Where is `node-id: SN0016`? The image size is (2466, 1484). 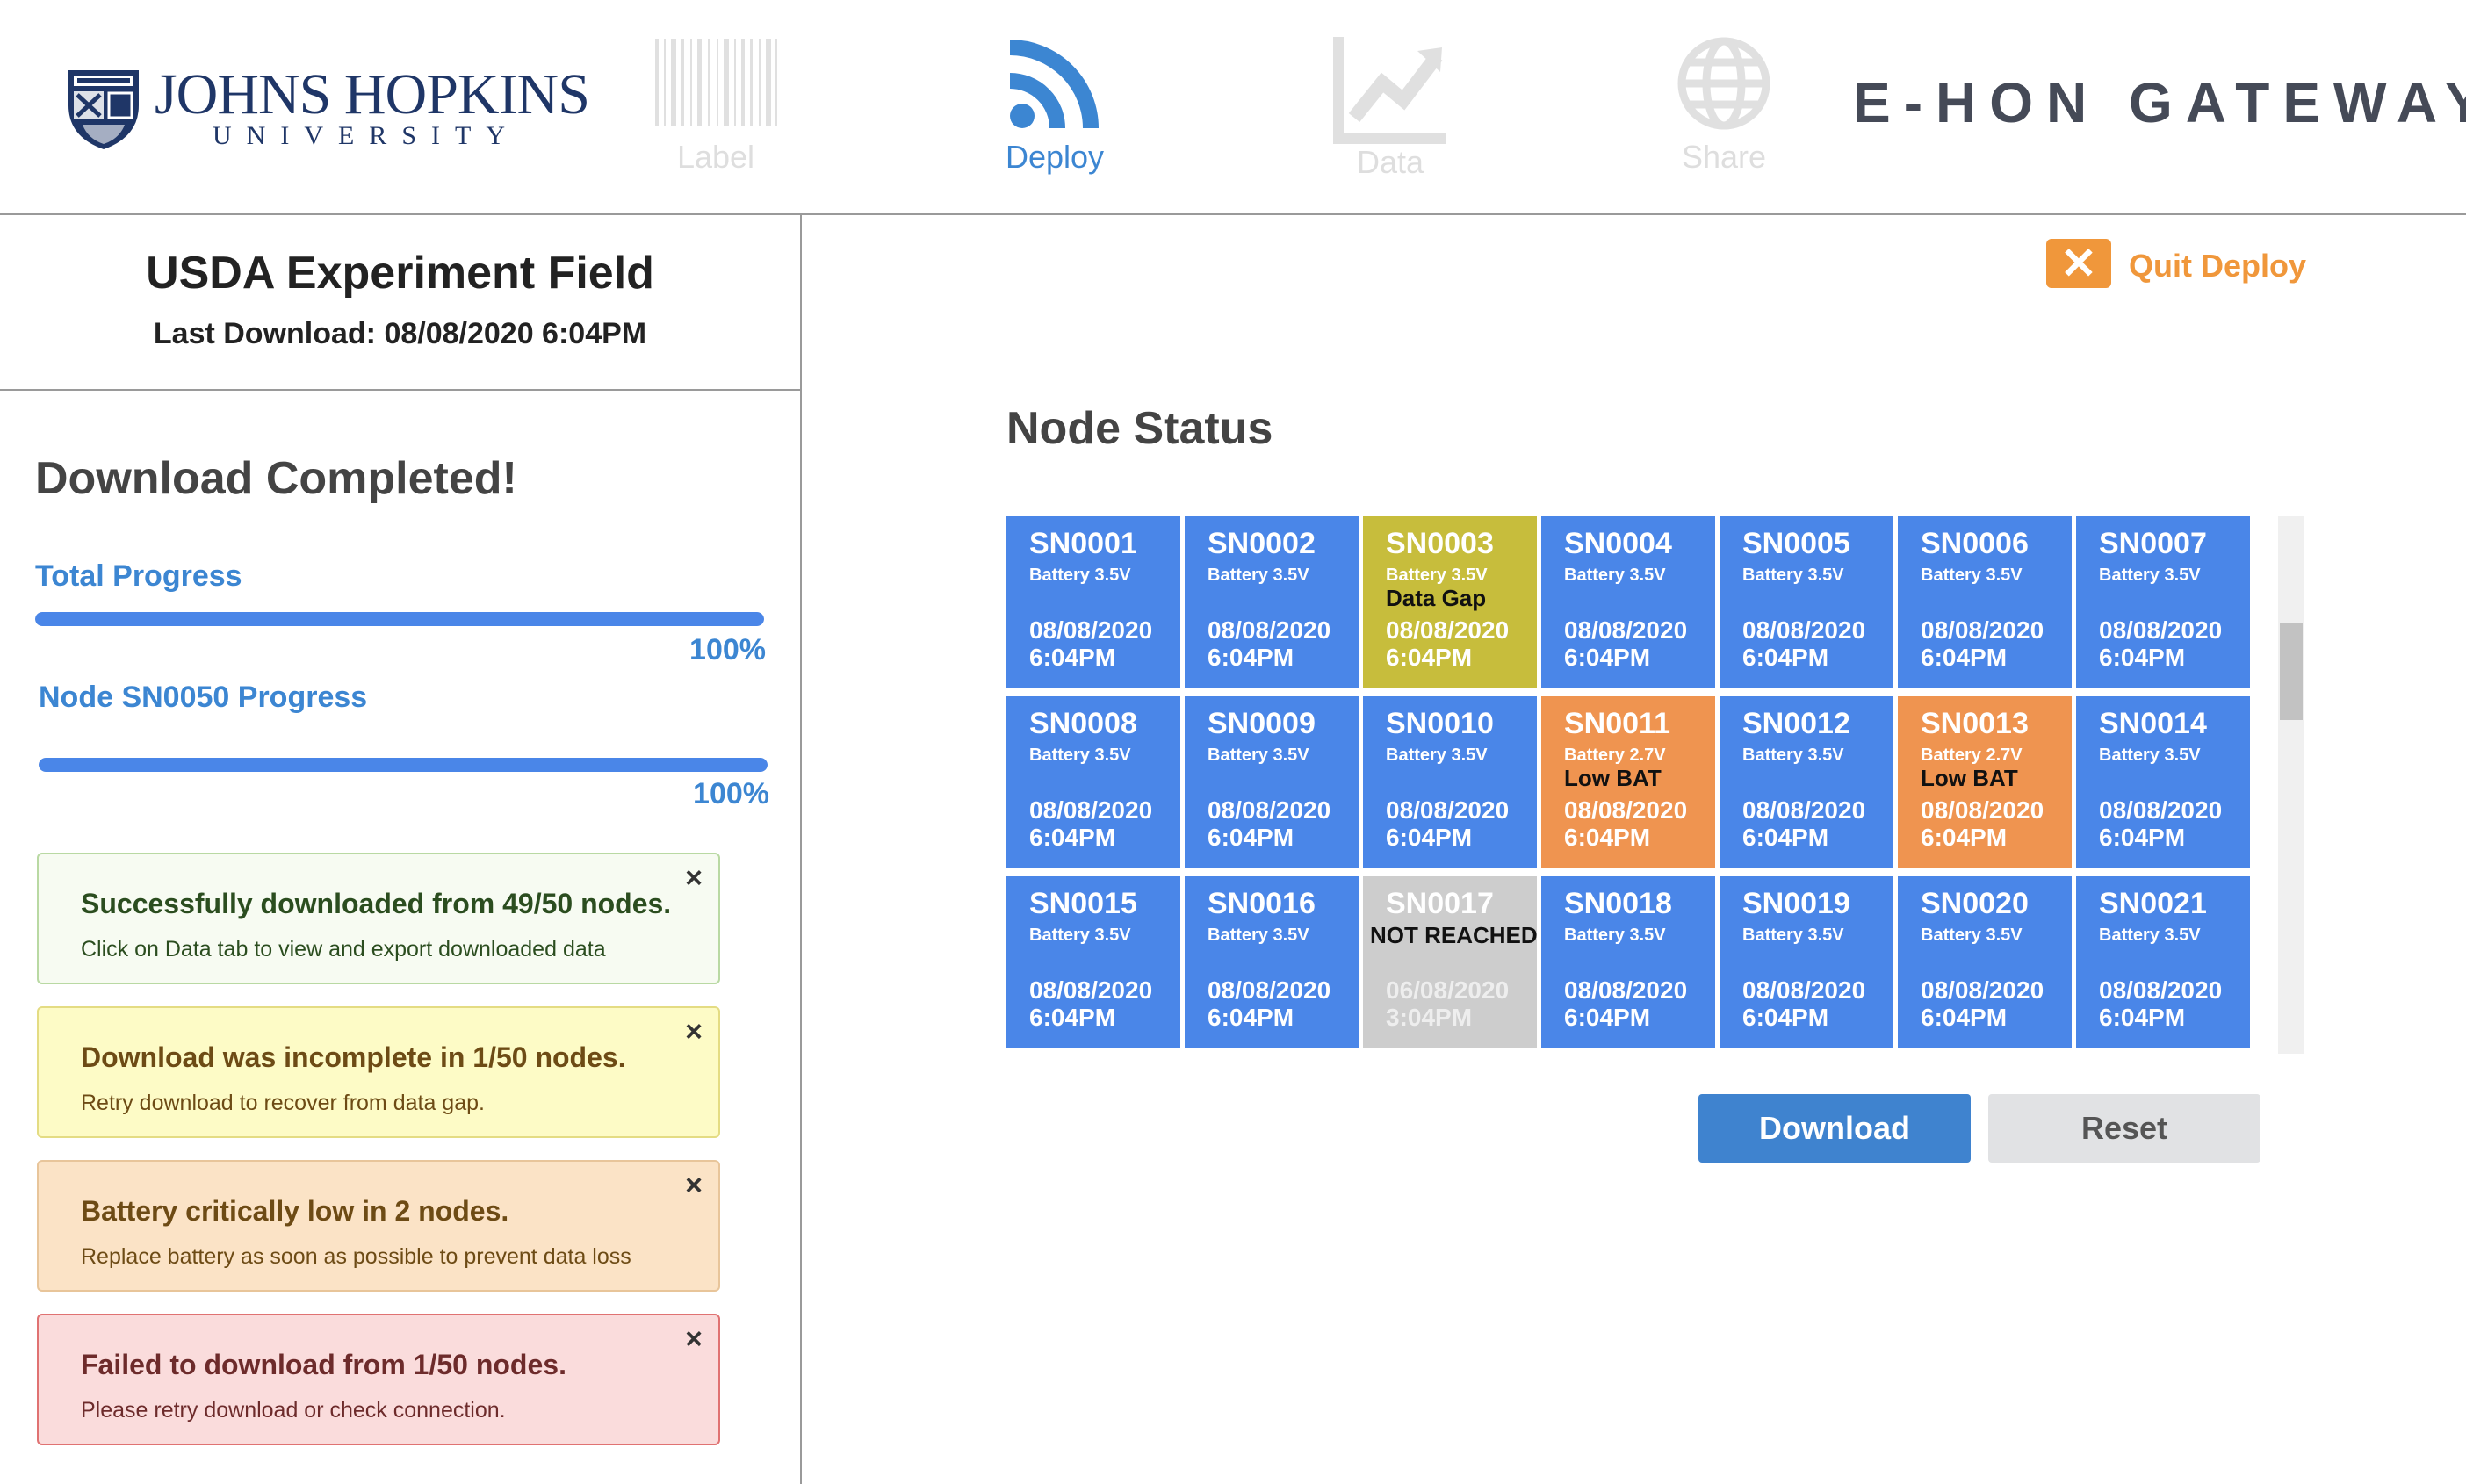
node-id: SN0016 is located at coordinates (1262, 903).